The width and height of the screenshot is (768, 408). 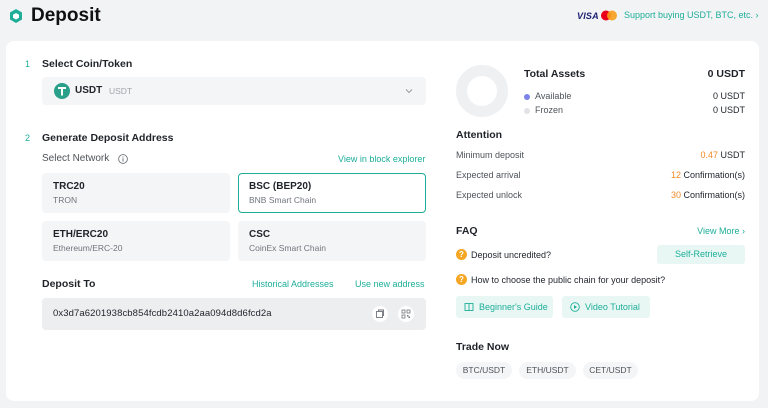 I want to click on view-more-link: View More ›, so click(x=715, y=231).